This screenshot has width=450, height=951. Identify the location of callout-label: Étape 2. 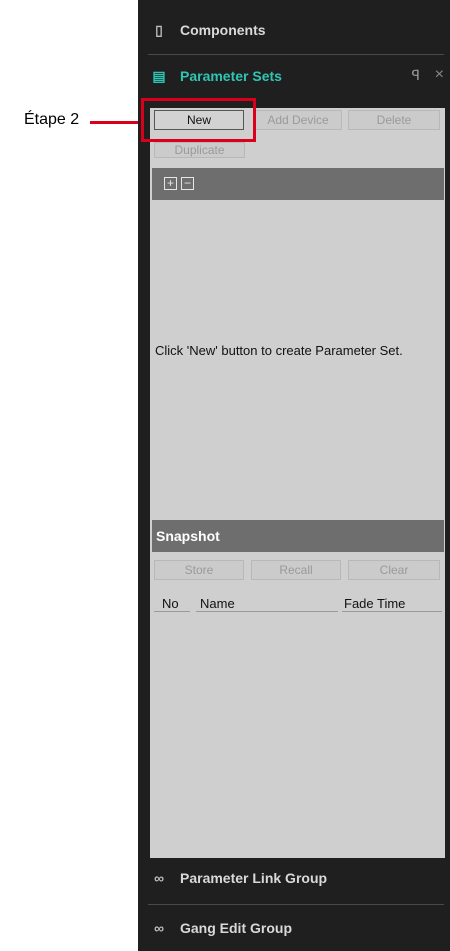
(52, 119).